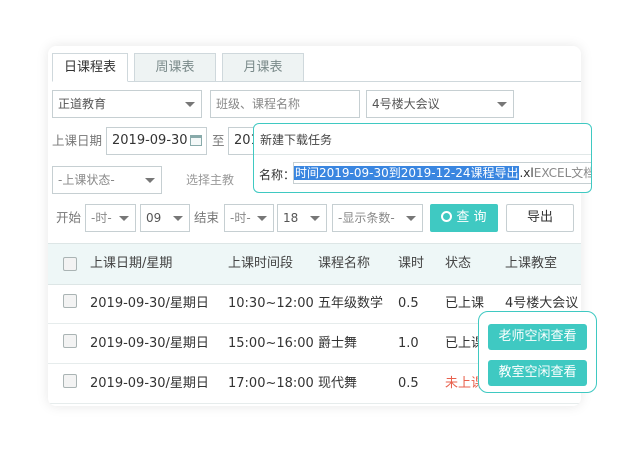 Image resolution: width=634 pixels, height=449 pixels. Describe the element at coordinates (291, 218) in the screenshot. I see `end-minute-value: 18` at that location.